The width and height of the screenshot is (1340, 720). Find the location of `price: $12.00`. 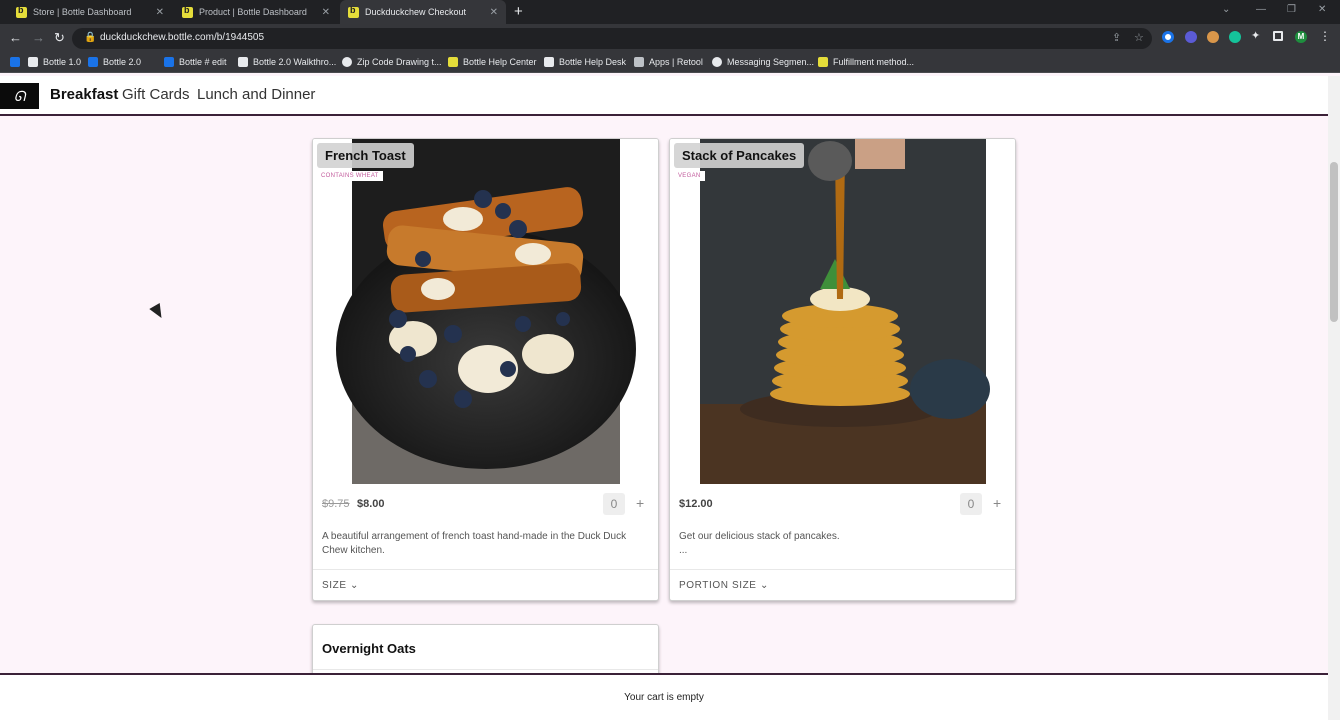

price: $12.00 is located at coordinates (696, 504).